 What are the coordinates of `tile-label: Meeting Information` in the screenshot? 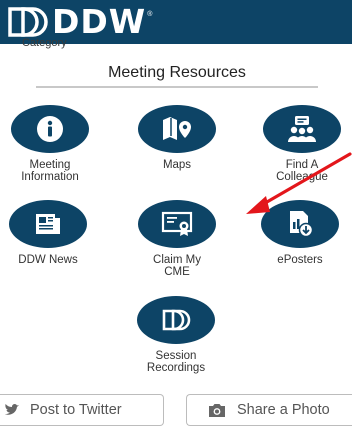 It's located at (50, 171).